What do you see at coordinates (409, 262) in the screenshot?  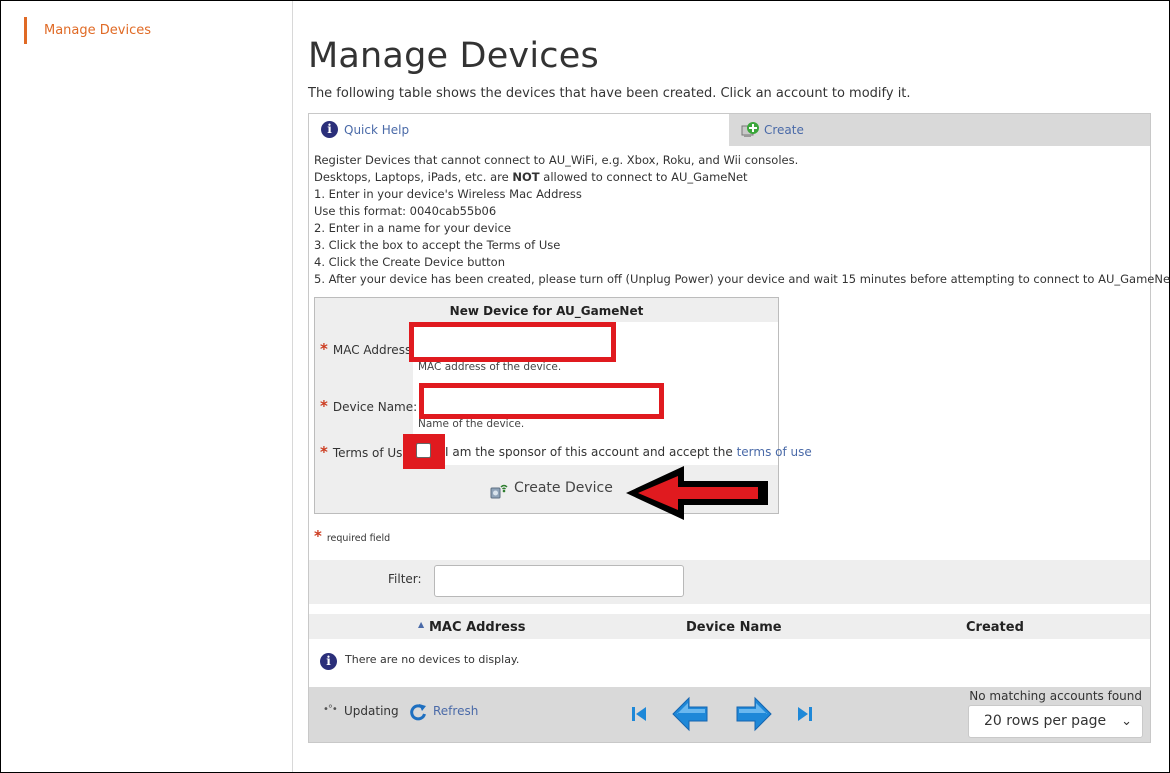 I see `help-line: 4. Click the Create Device button` at bounding box center [409, 262].